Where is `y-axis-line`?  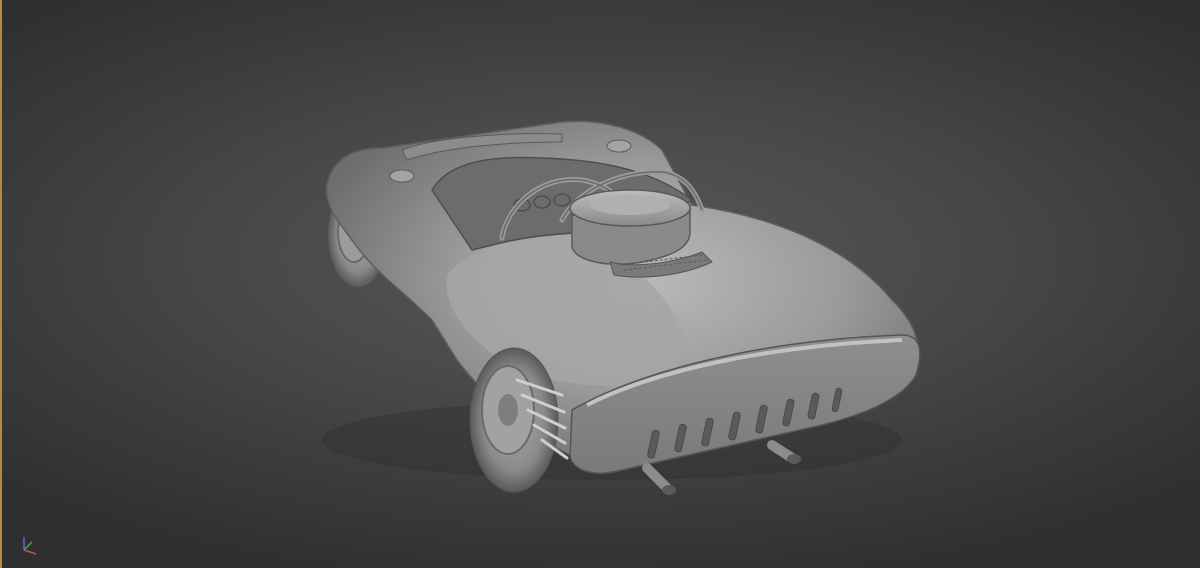 y-axis-line is located at coordinates (28, 546).